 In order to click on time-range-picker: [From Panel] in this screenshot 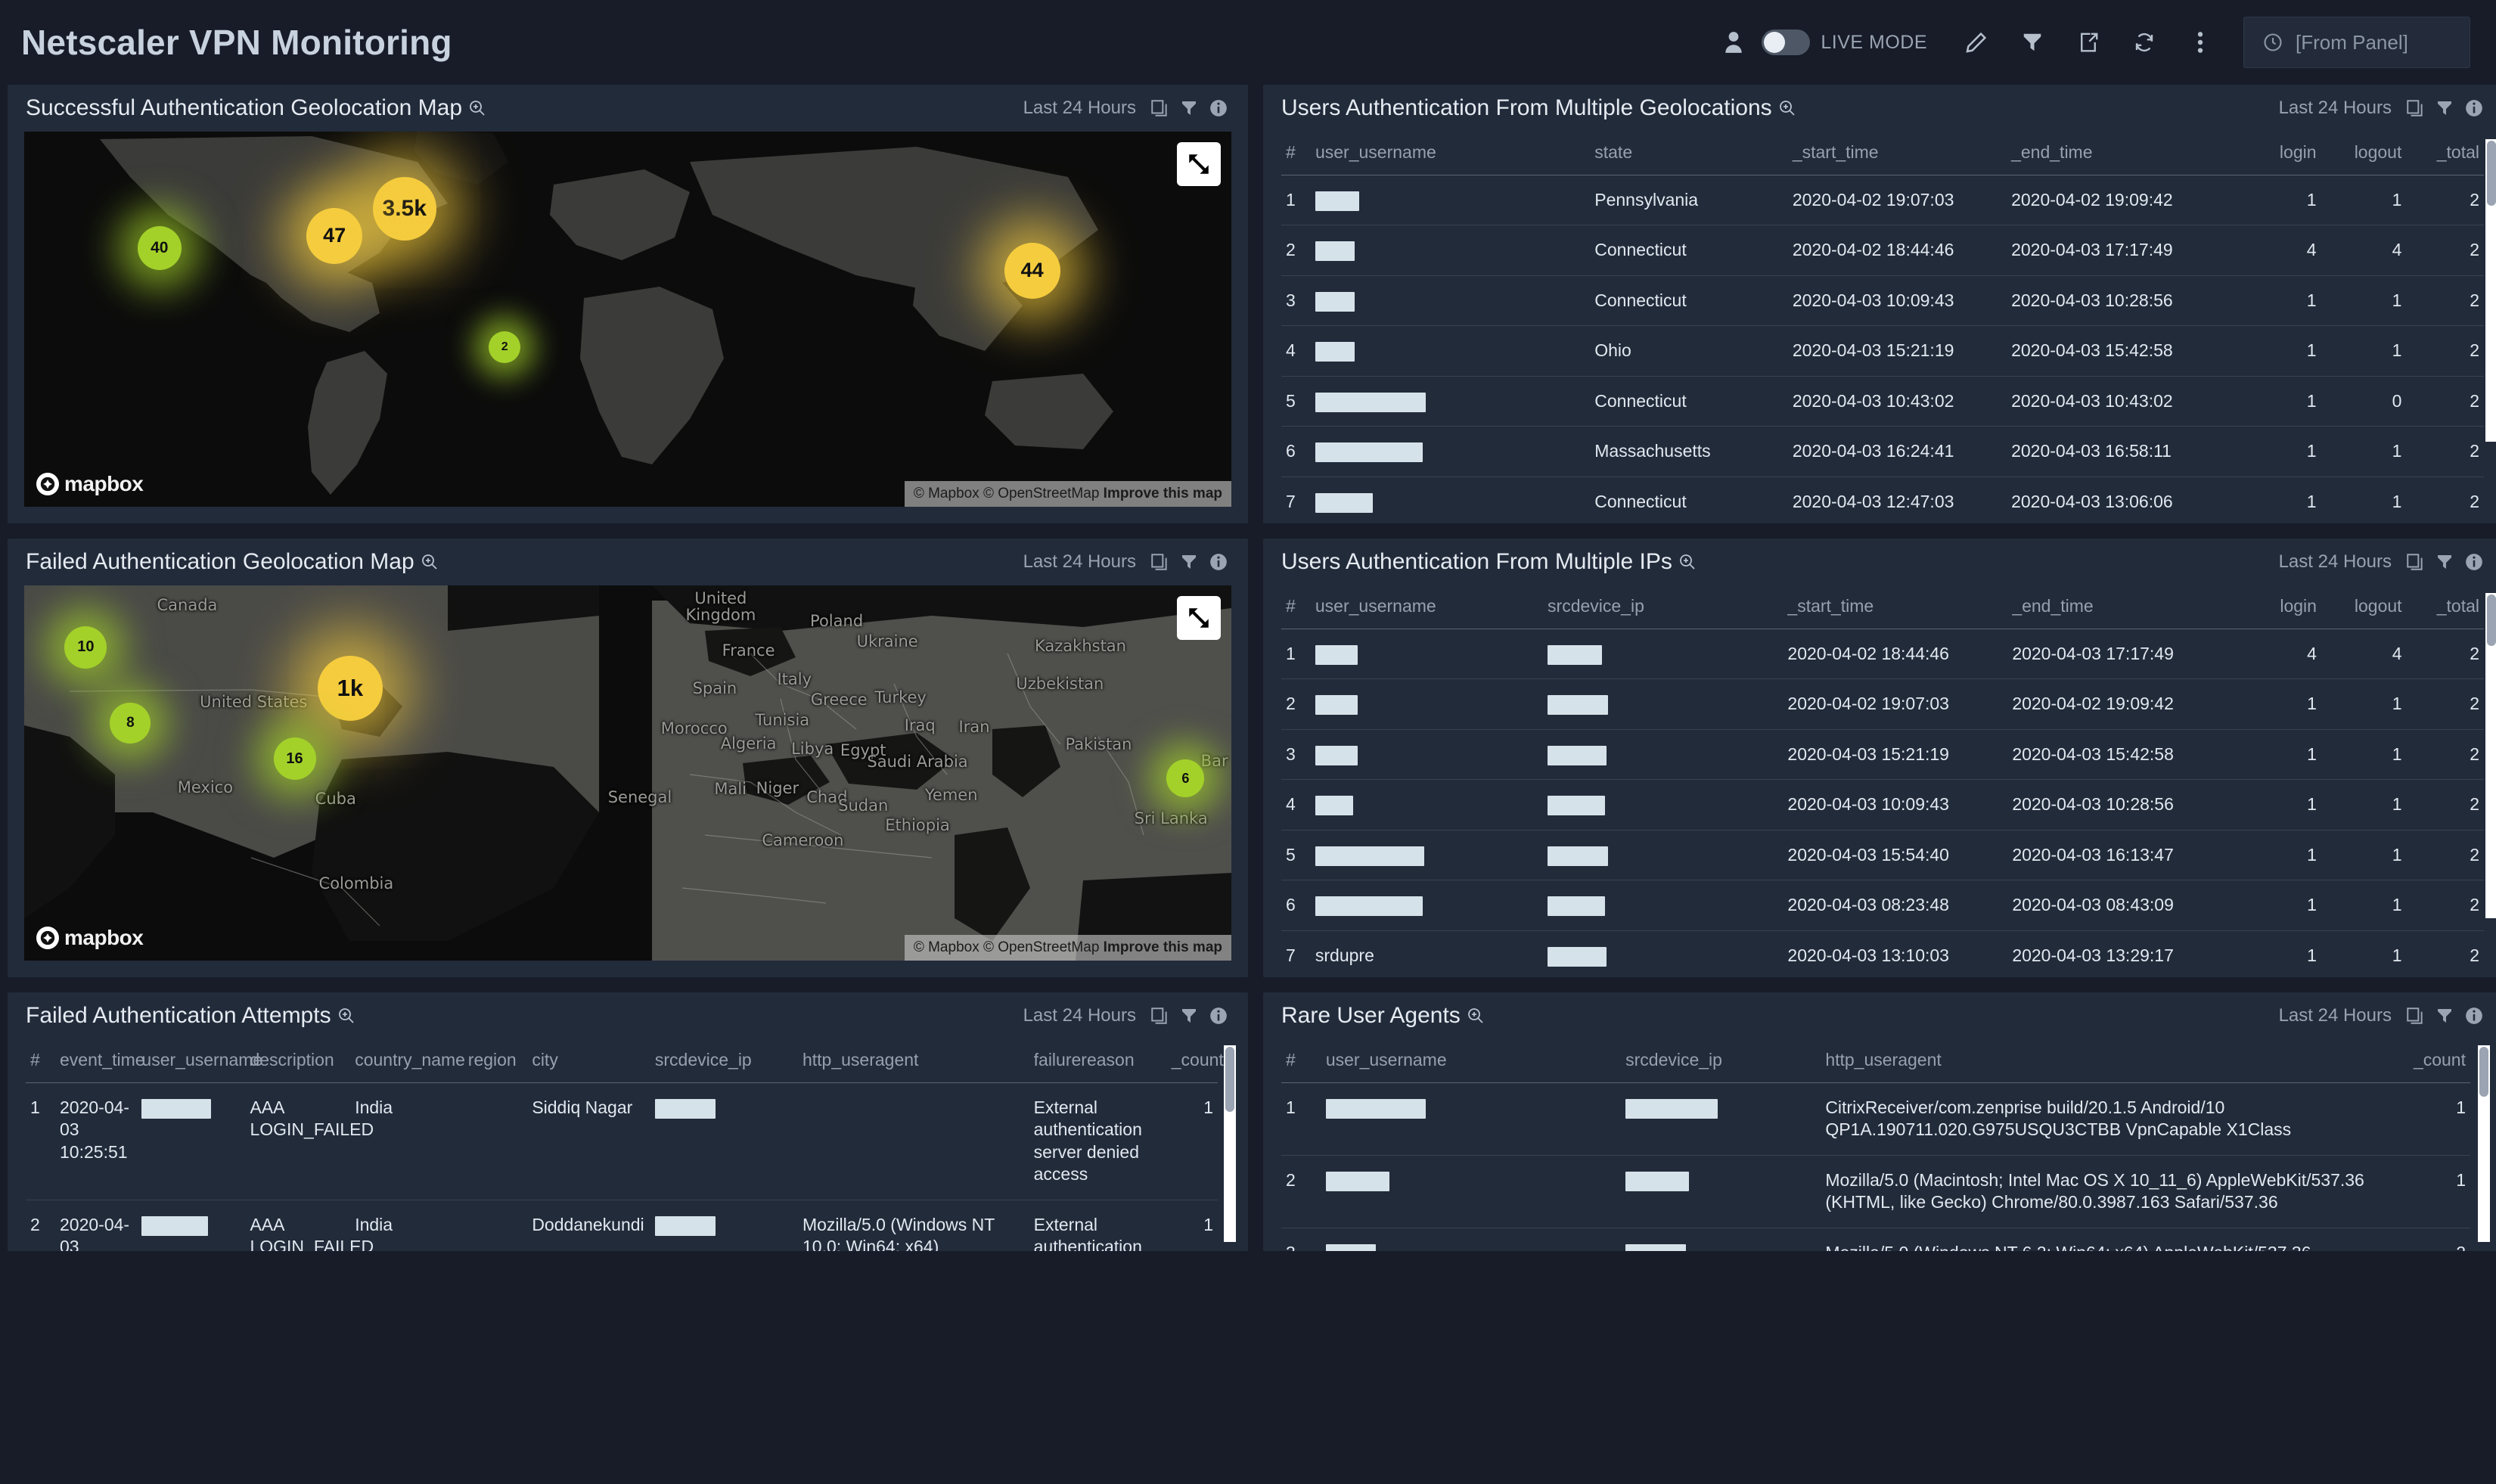, I will do `click(2356, 42)`.